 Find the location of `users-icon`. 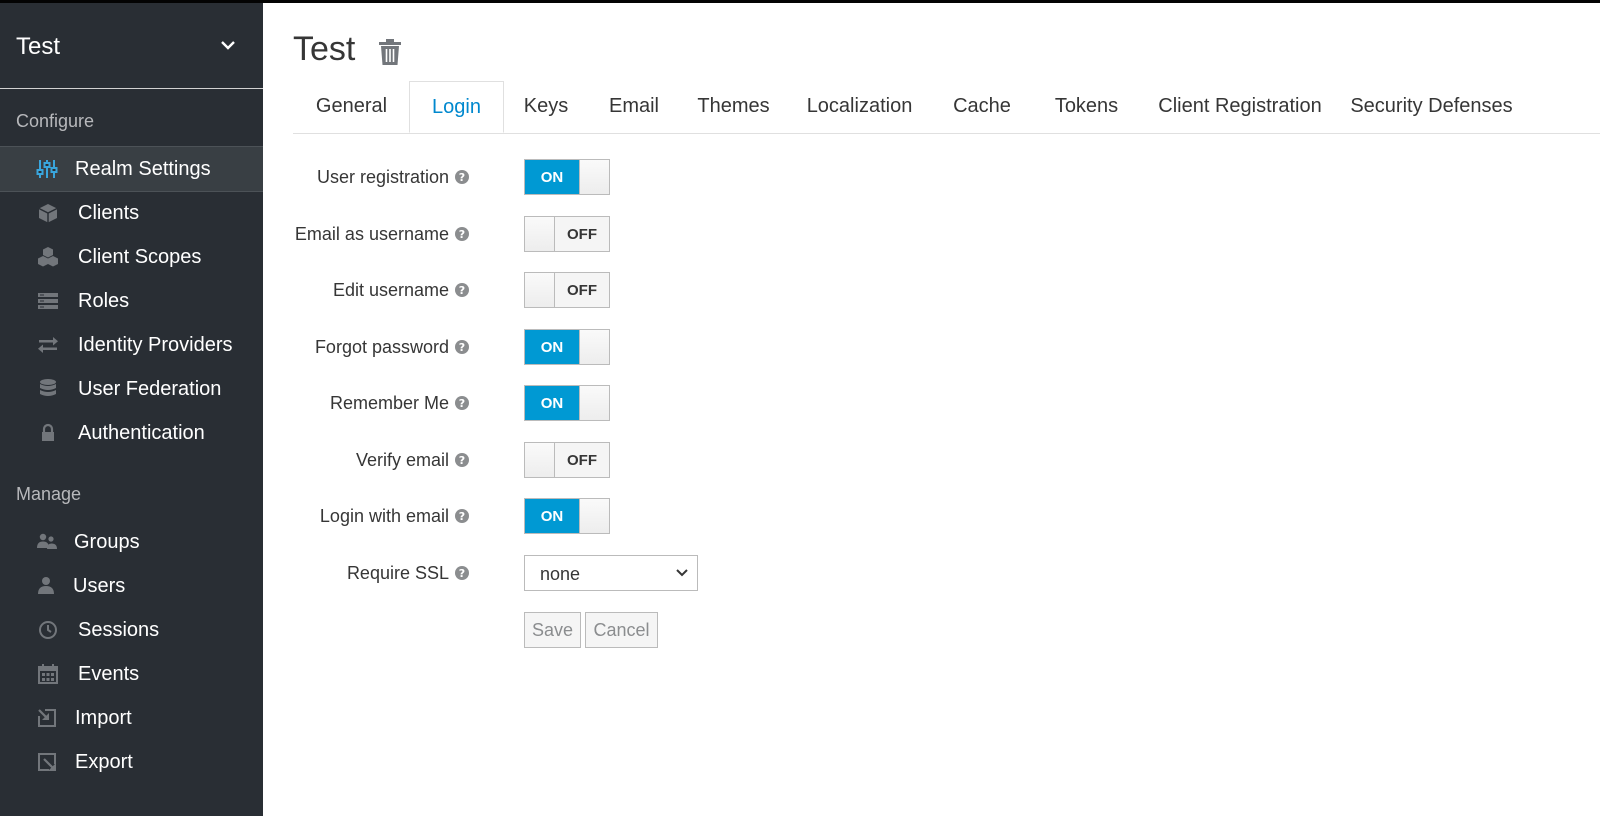

users-icon is located at coordinates (47, 542).